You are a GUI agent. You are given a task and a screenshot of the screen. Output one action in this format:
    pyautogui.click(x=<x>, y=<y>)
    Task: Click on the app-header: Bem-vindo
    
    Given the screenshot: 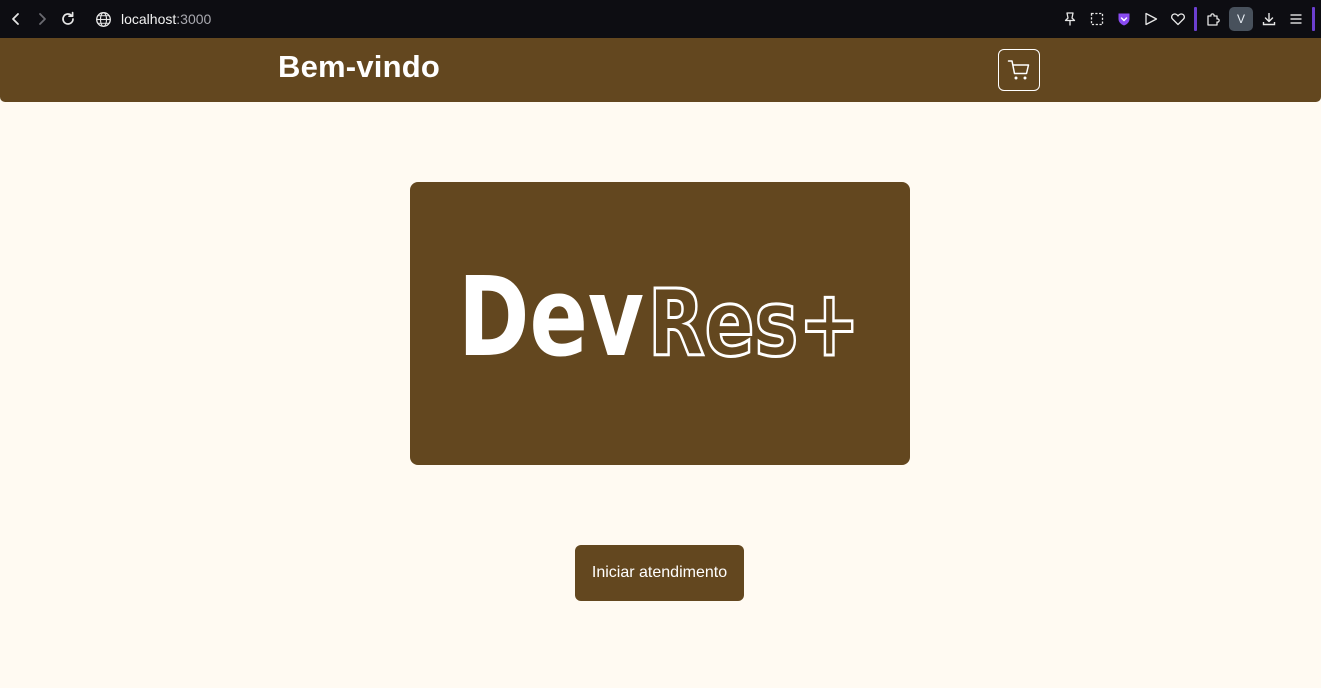 What is the action you would take?
    pyautogui.click(x=660, y=70)
    